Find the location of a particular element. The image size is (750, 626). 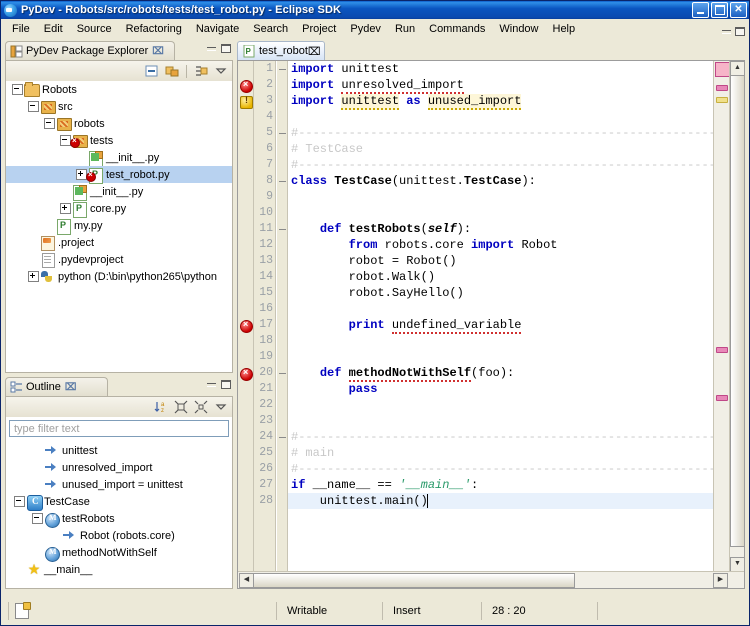

code-line: import unittest is located at coordinates (501, 69).